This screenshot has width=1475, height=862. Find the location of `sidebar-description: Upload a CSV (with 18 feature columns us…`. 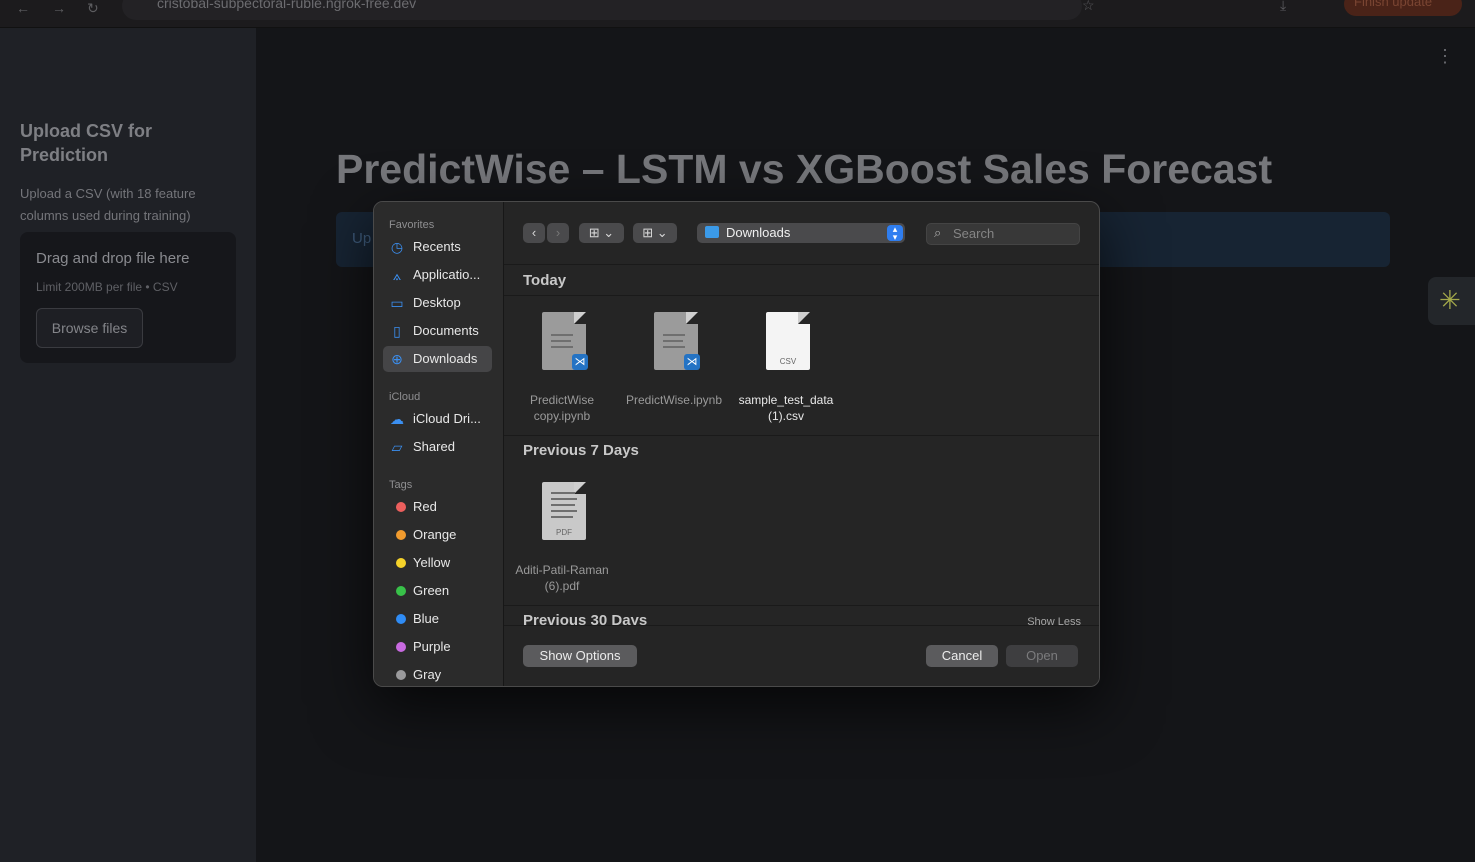

sidebar-description: Upload a CSV (with 18 feature columns us… is located at coordinates (108, 204).